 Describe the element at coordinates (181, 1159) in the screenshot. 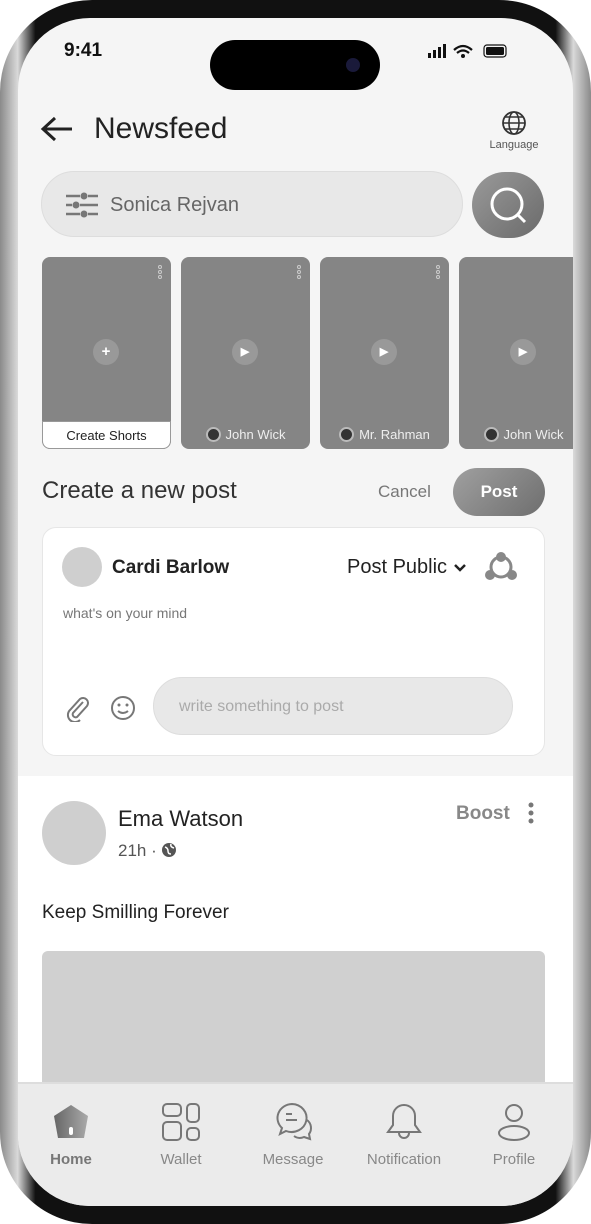

I see `nav-label: Wallet` at that location.